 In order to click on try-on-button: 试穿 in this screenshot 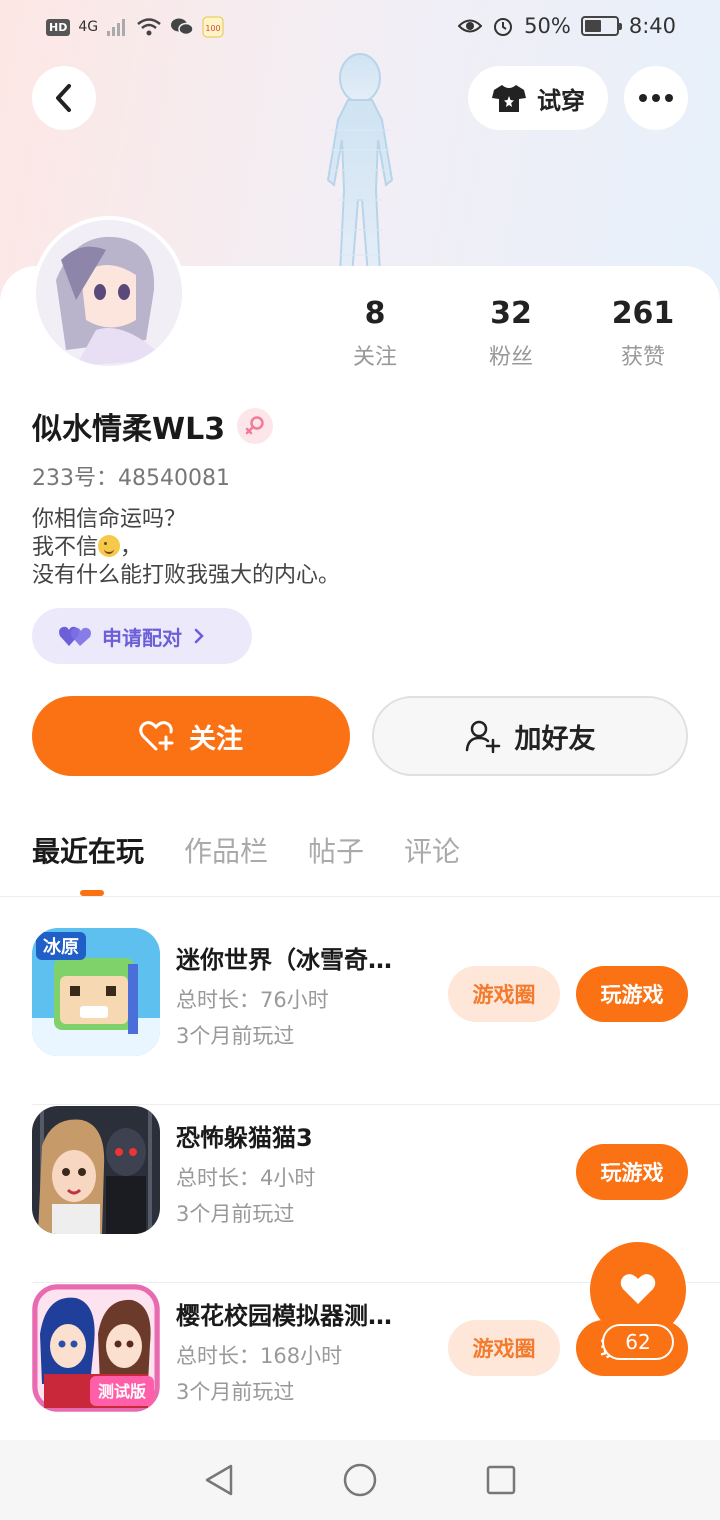, I will do `click(538, 98)`.